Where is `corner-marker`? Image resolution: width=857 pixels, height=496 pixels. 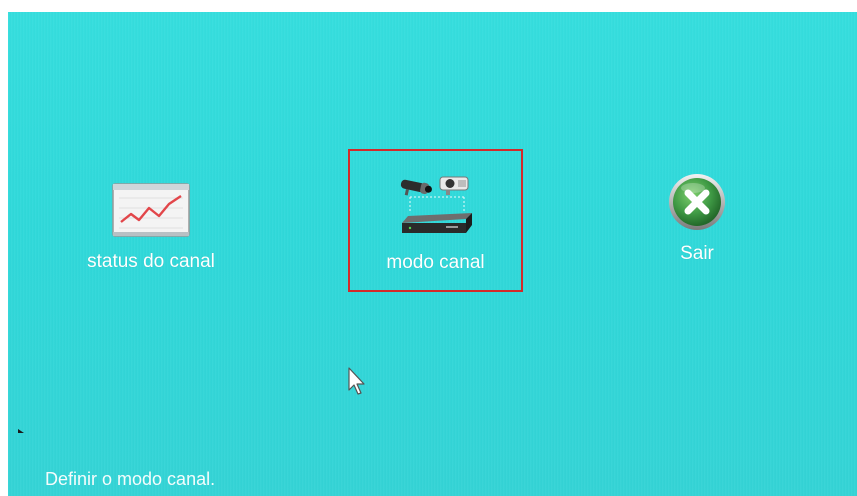 corner-marker is located at coordinates (21, 431).